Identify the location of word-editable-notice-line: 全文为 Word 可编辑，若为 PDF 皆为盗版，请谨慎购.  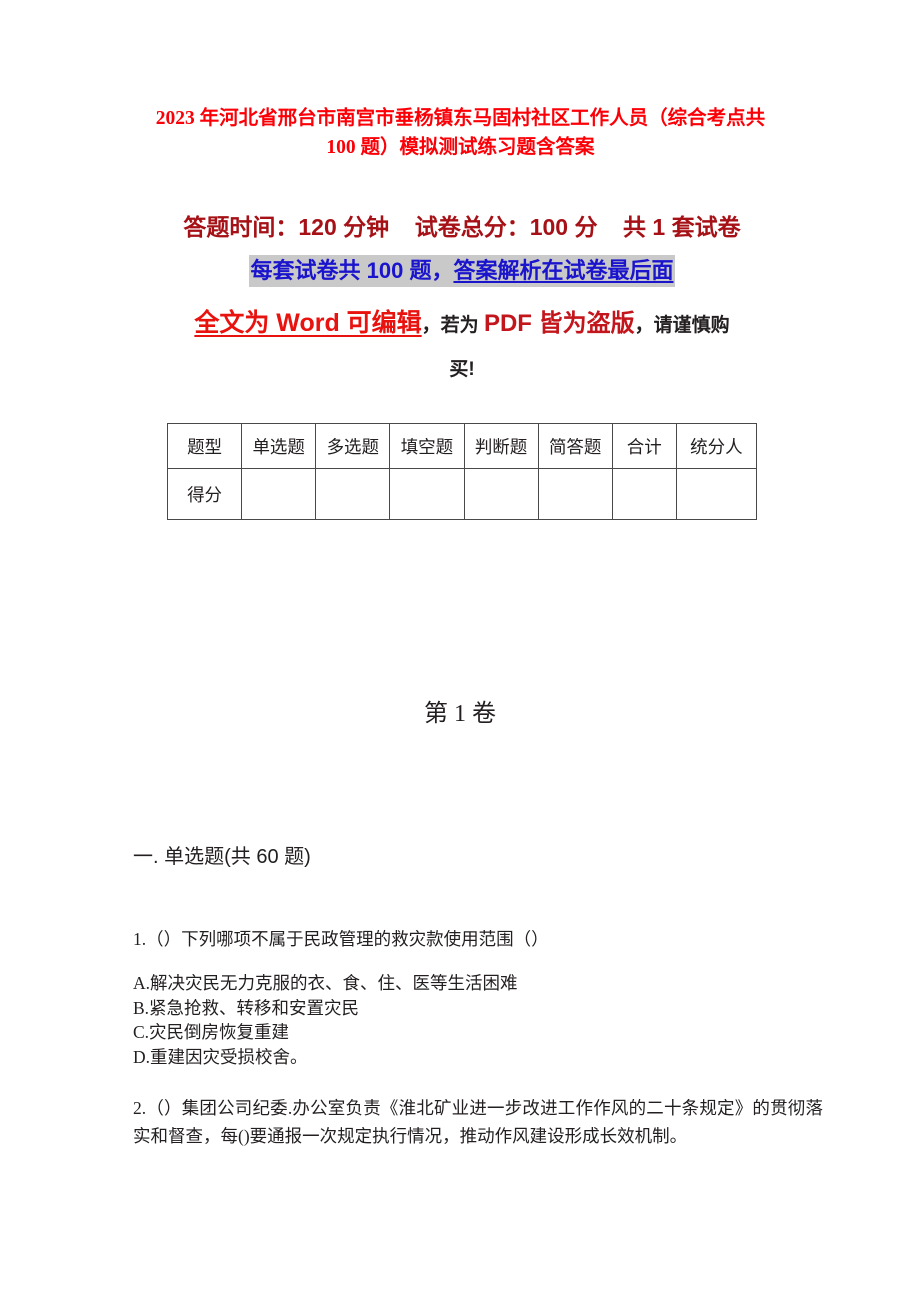
(462, 325).